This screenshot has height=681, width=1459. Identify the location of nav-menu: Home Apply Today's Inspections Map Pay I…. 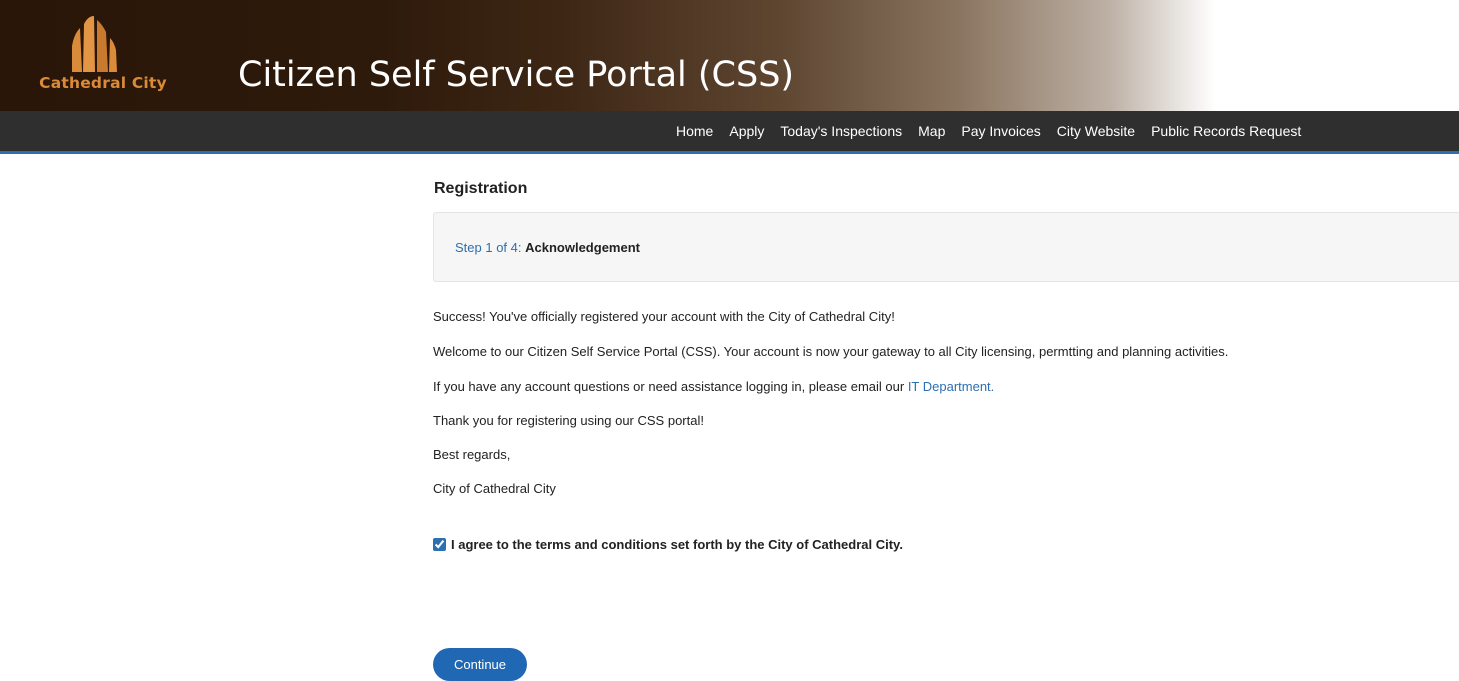
(988, 131).